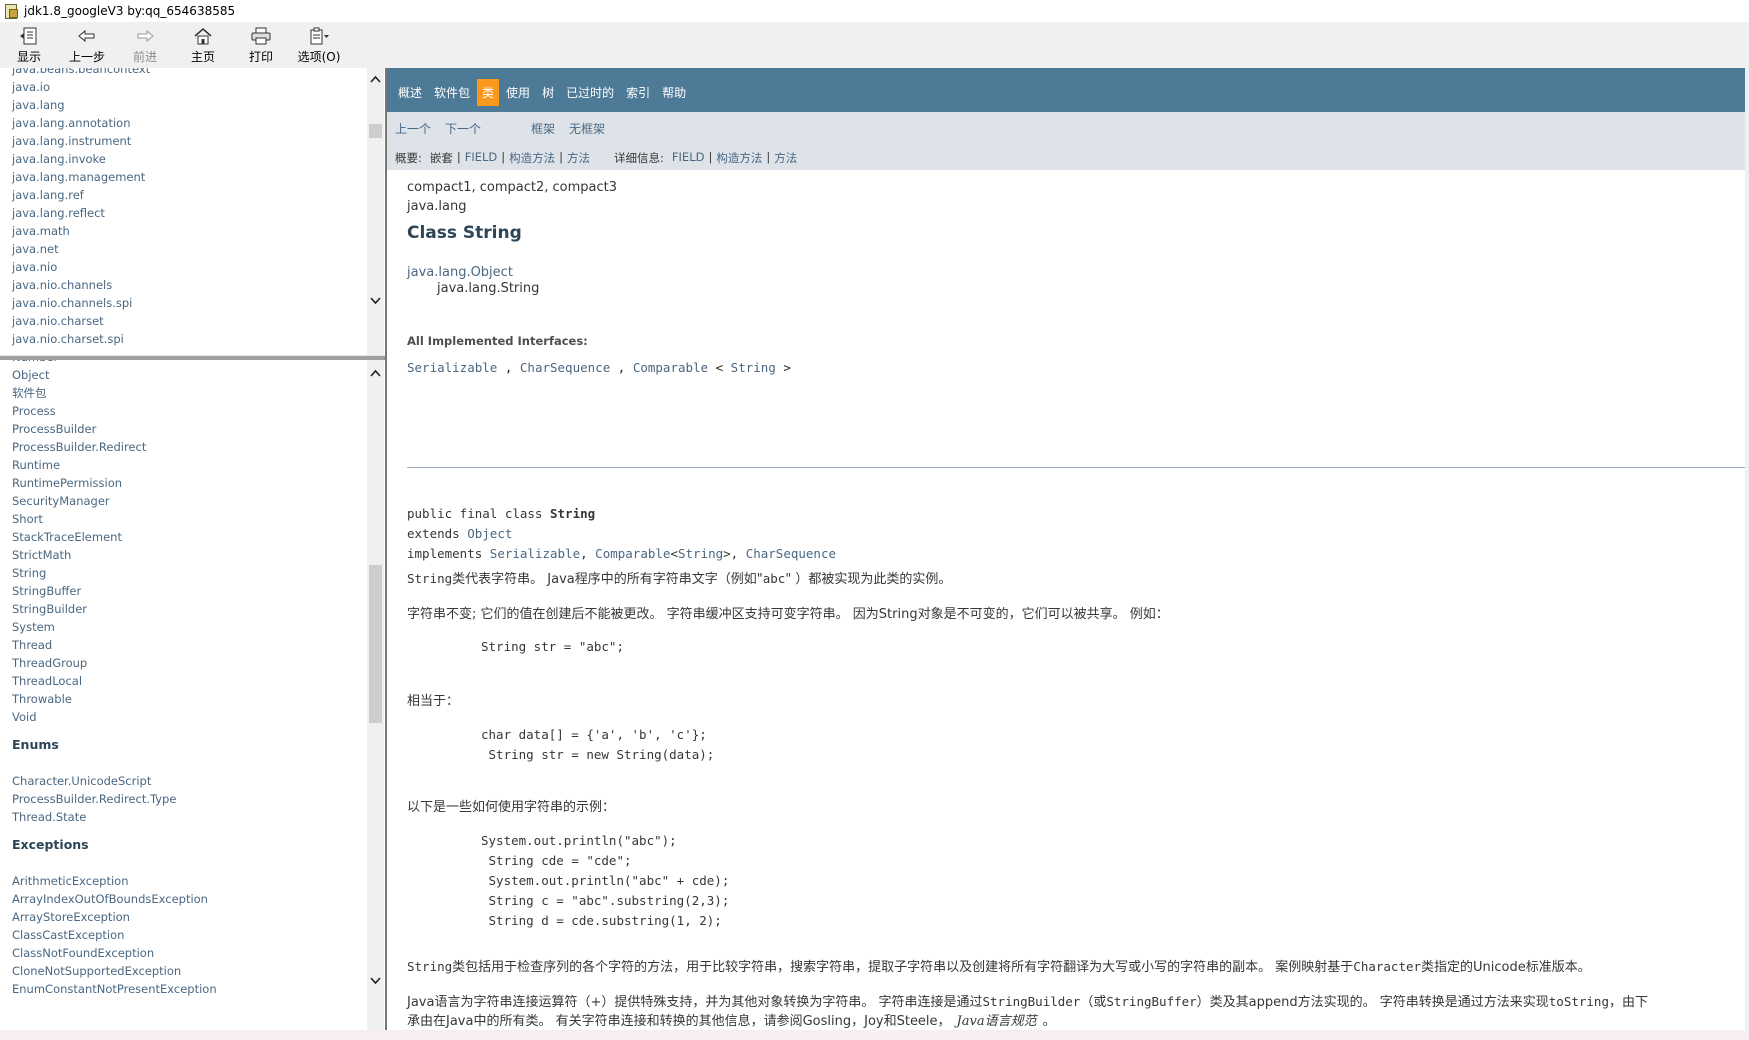 The height and width of the screenshot is (1040, 1749). I want to click on detail-method-link: 方法, so click(785, 158).